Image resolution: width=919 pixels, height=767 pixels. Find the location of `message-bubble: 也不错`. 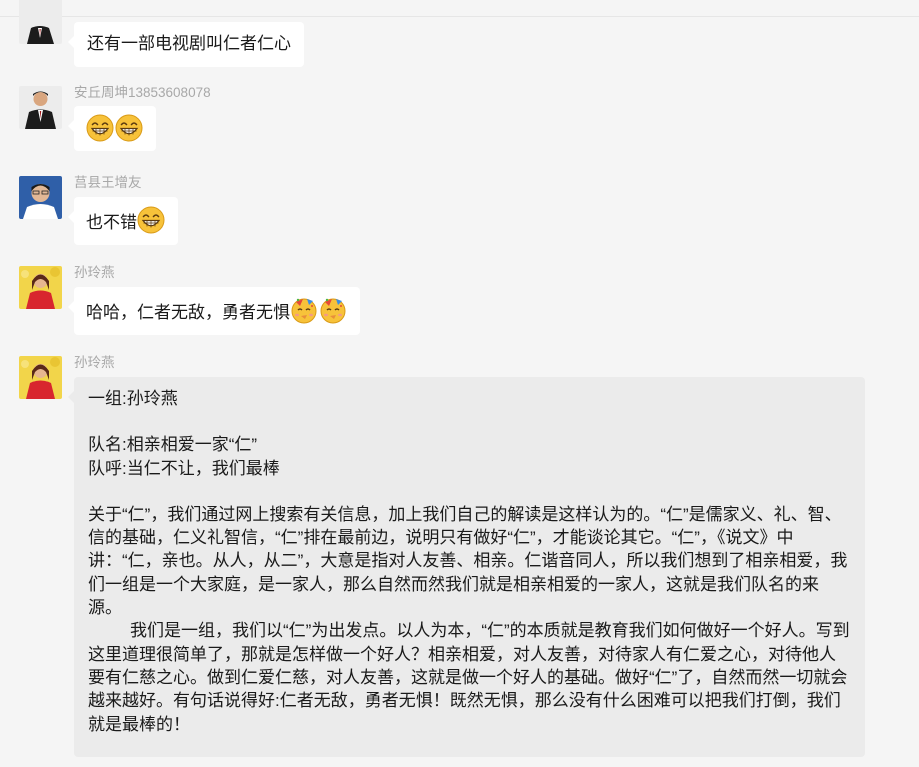

message-bubble: 也不错 is located at coordinates (123, 221).